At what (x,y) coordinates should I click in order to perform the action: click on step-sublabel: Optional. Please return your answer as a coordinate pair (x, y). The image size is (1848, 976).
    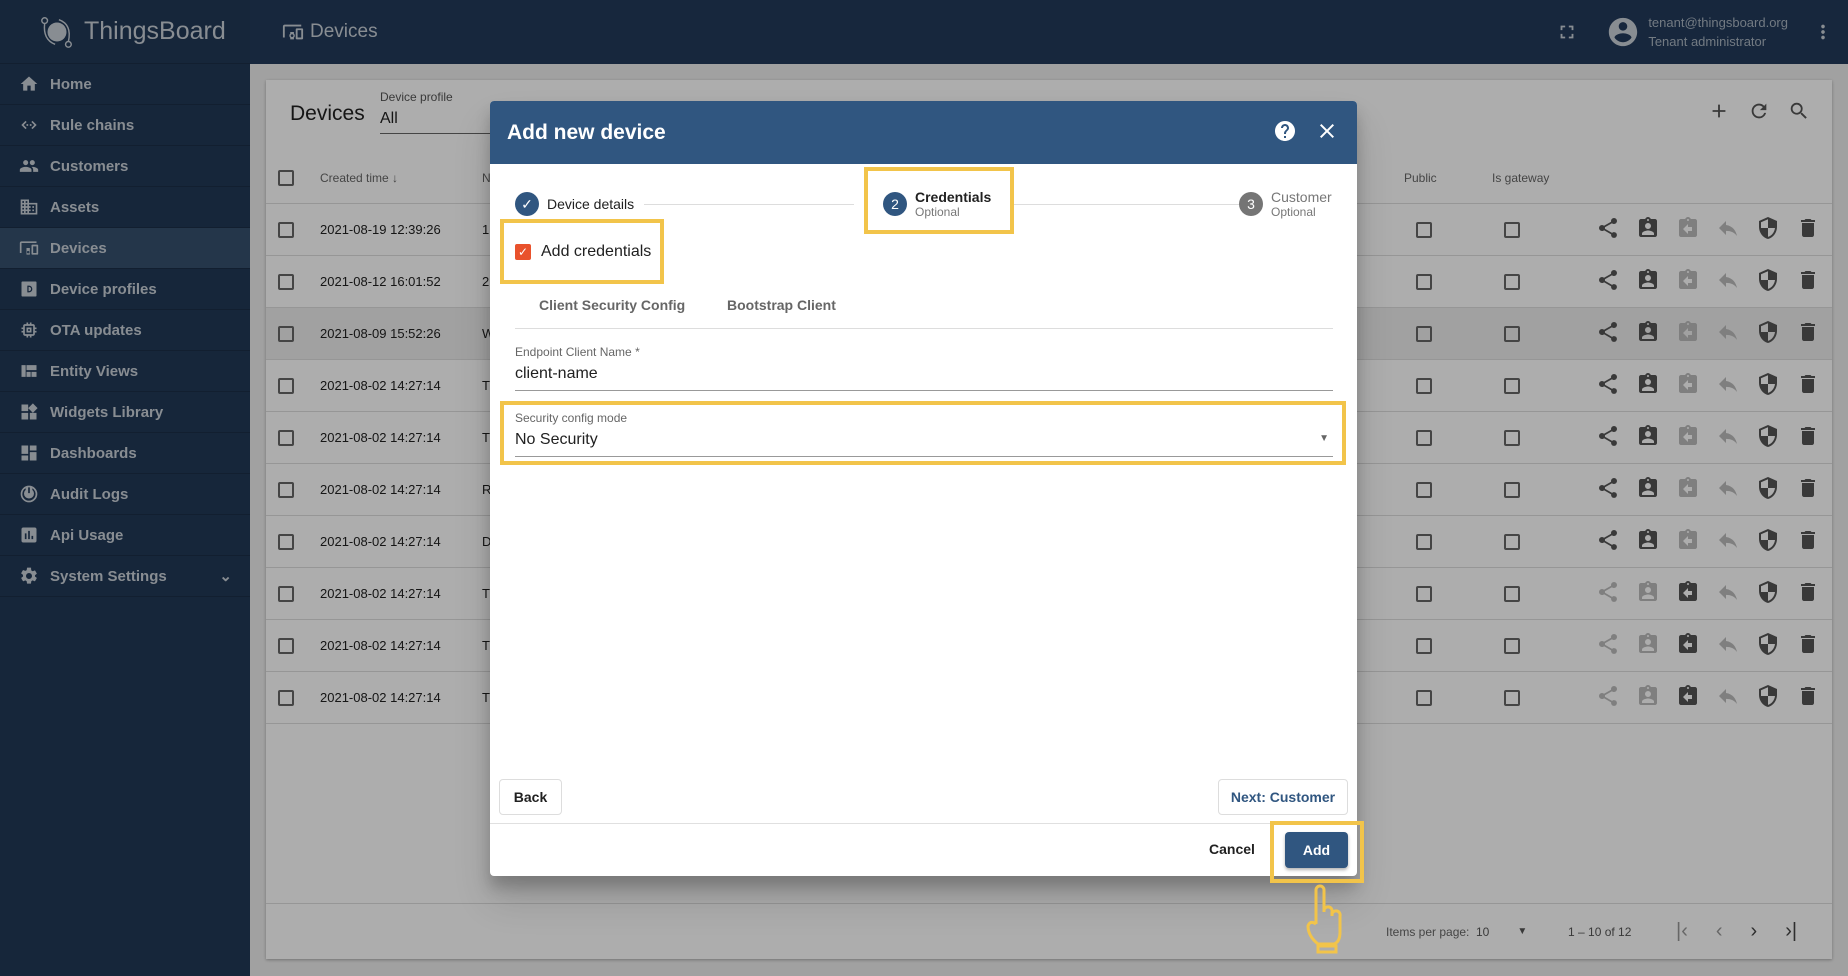
    Looking at the image, I should click on (1293, 212).